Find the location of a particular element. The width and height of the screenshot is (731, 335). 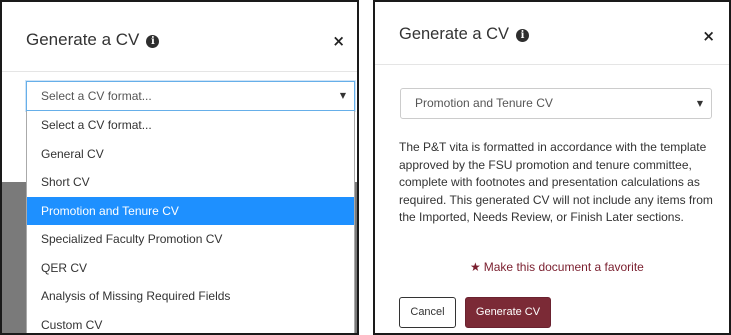

cv-format-select: Select a CV format... ▼ is located at coordinates (190, 96).